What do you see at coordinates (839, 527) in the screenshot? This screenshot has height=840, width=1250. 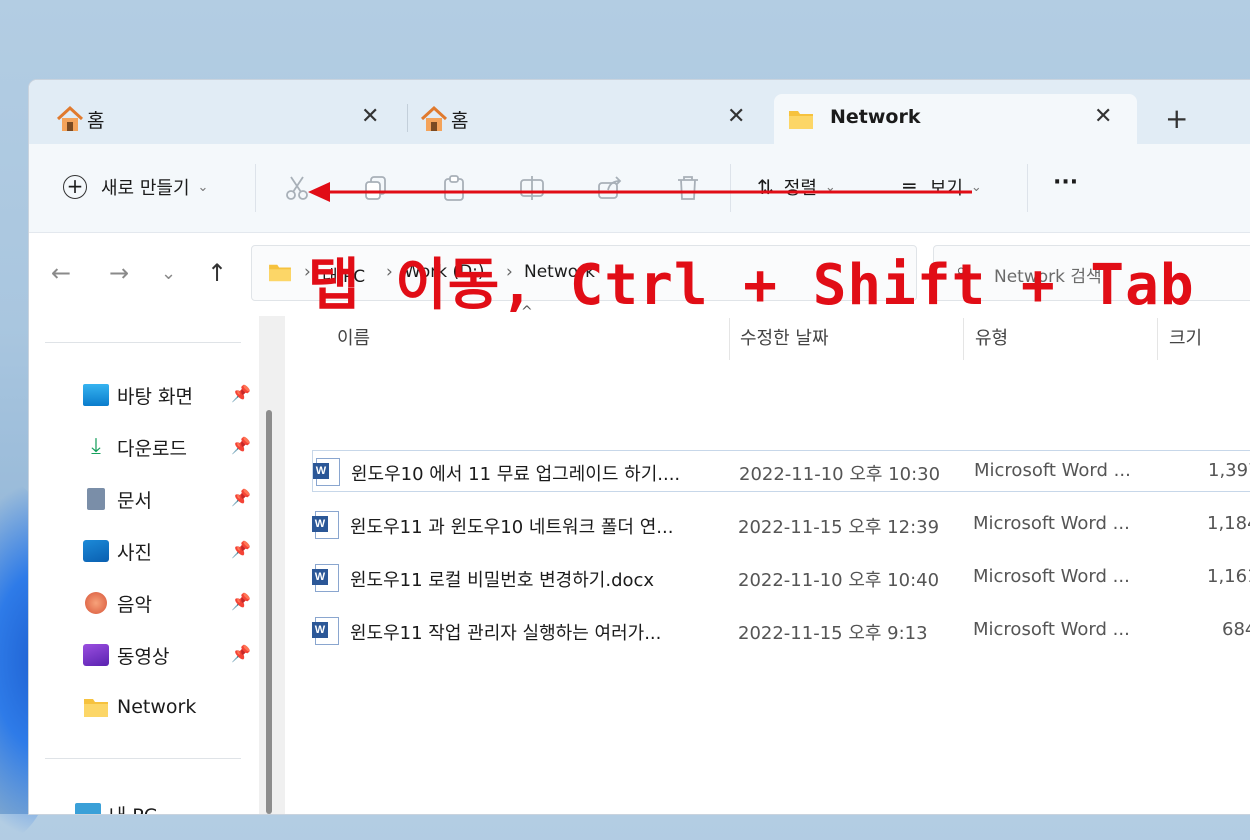 I see `file-date: 2022-11-15 오후 12:39` at bounding box center [839, 527].